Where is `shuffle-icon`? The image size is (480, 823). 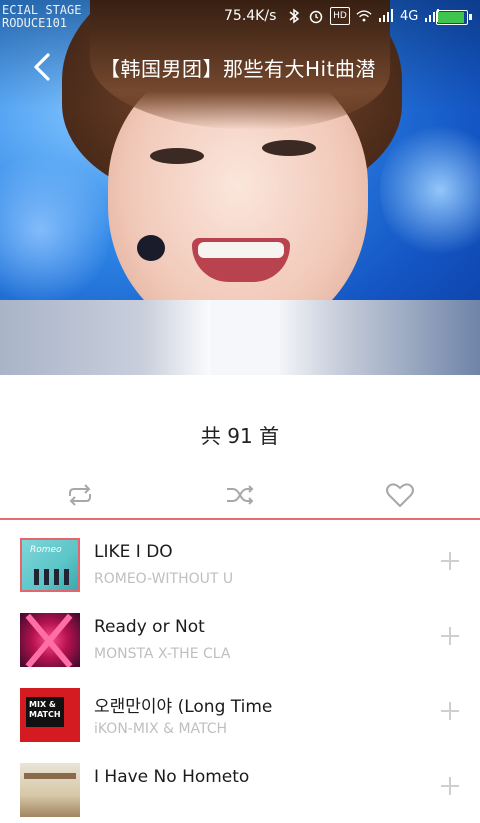 shuffle-icon is located at coordinates (240, 495).